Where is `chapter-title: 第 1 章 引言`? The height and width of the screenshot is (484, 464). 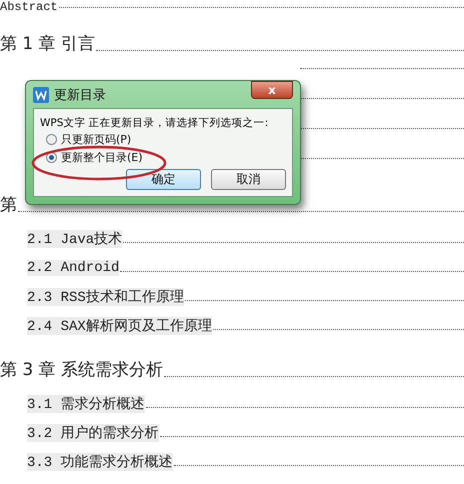
chapter-title: 第 1 章 引言 is located at coordinates (48, 44).